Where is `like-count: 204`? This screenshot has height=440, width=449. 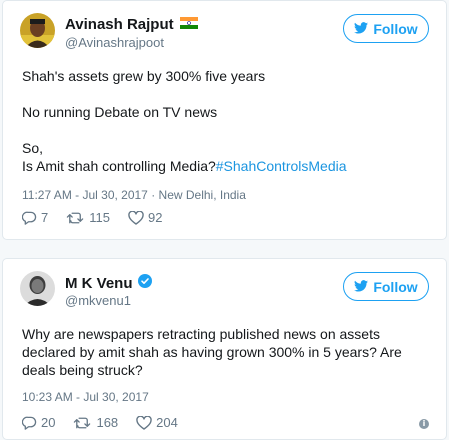 like-count: 204 is located at coordinates (167, 422).